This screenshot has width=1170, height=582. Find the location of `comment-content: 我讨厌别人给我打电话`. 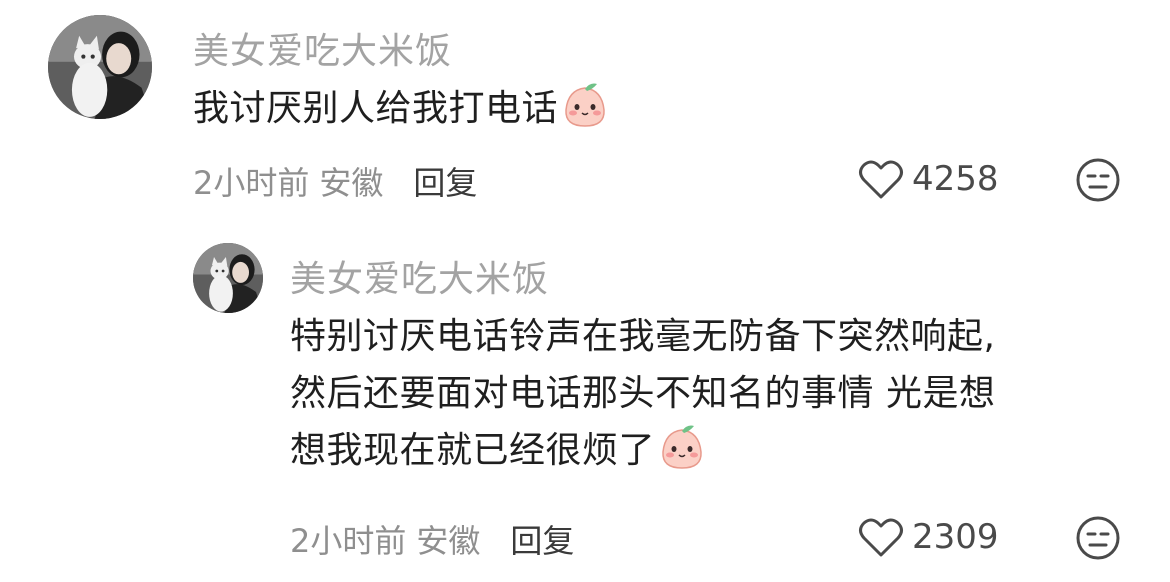

comment-content: 我讨厌别人给我打电话 is located at coordinates (401, 108).